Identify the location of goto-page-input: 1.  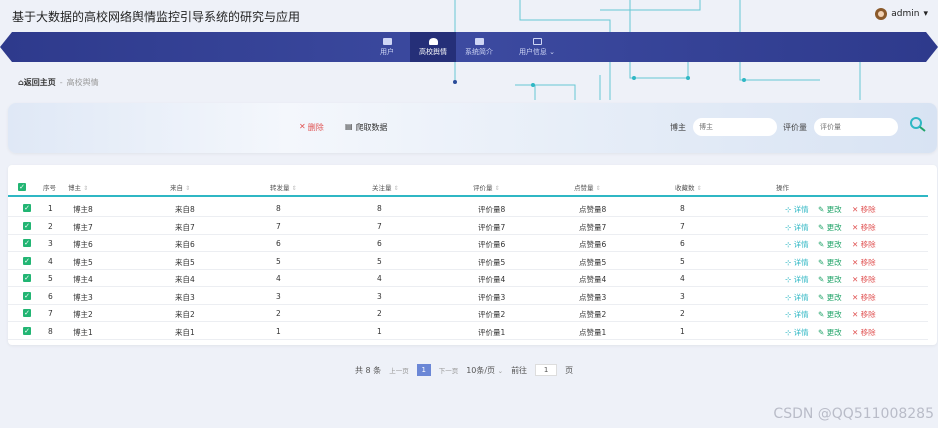
(546, 370).